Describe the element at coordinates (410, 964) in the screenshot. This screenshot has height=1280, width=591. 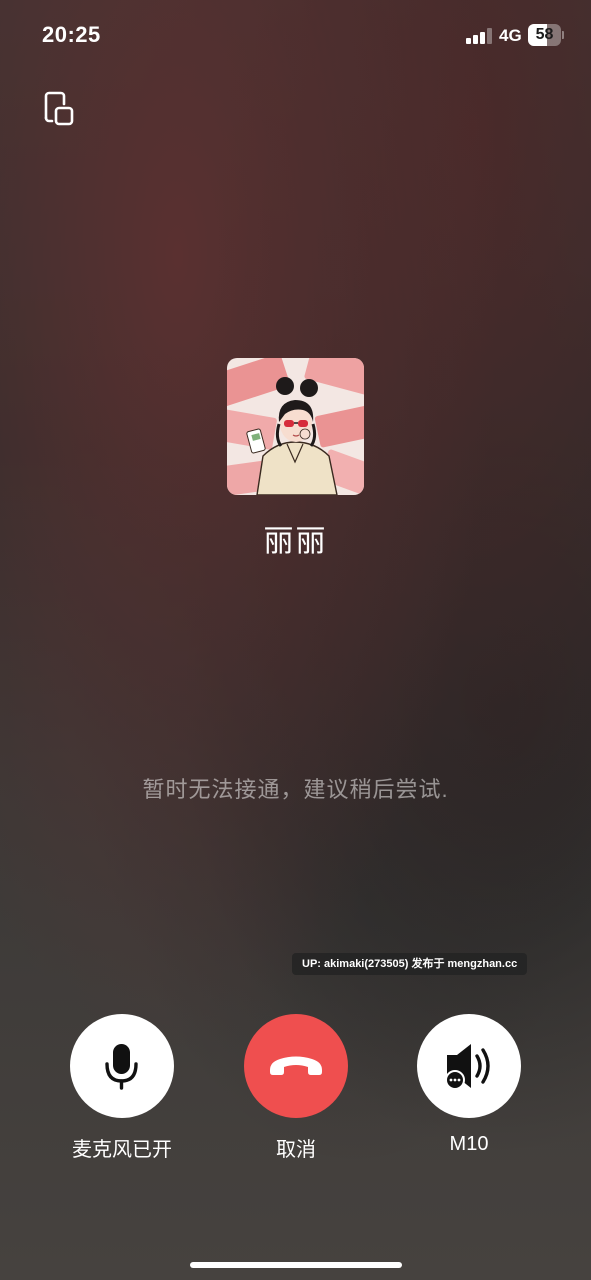
I see `watermark: UP: akimaki(273505) 发布于 mengzhan.cc` at that location.